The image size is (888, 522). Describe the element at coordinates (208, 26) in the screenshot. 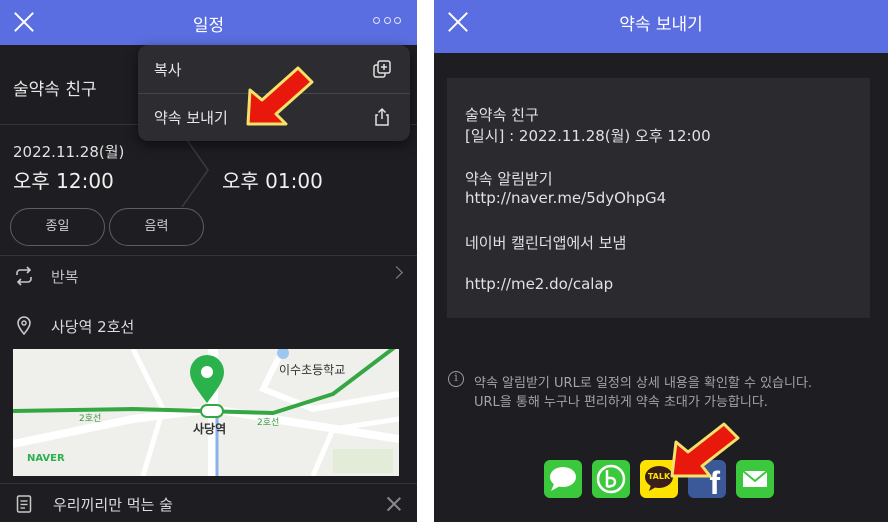

I see `header-title: 일정` at that location.